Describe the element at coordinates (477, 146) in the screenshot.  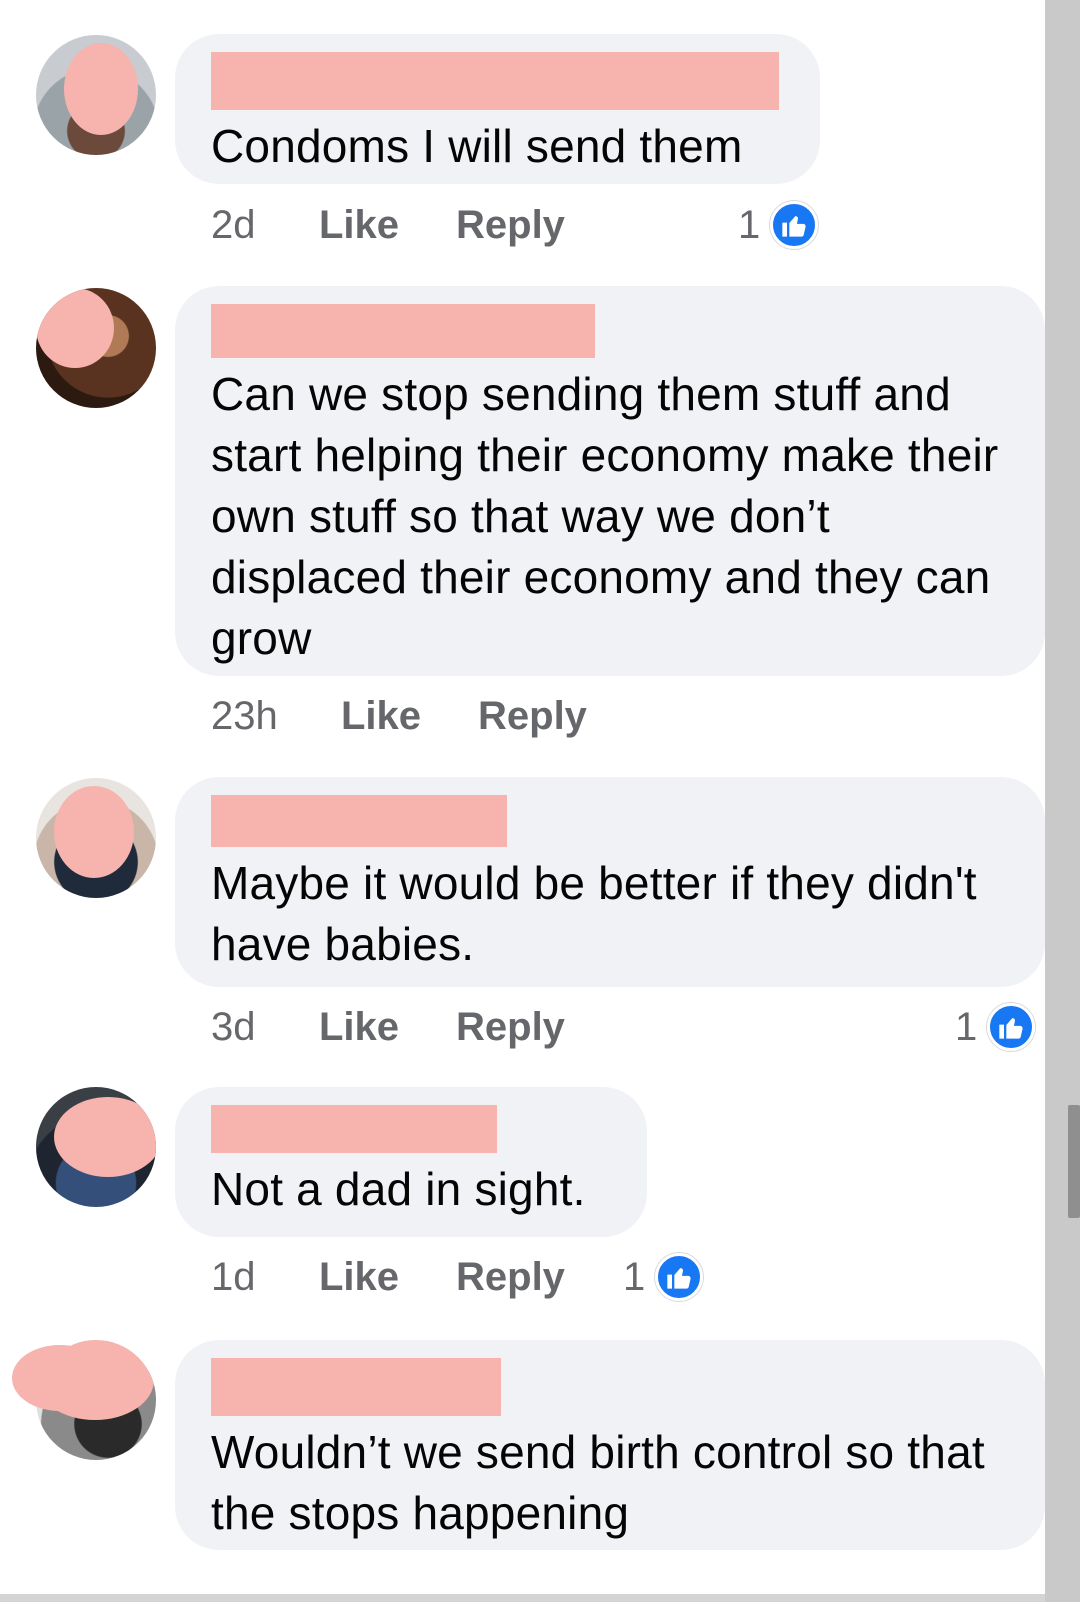
I see `comment-text: Condoms I will send them` at that location.